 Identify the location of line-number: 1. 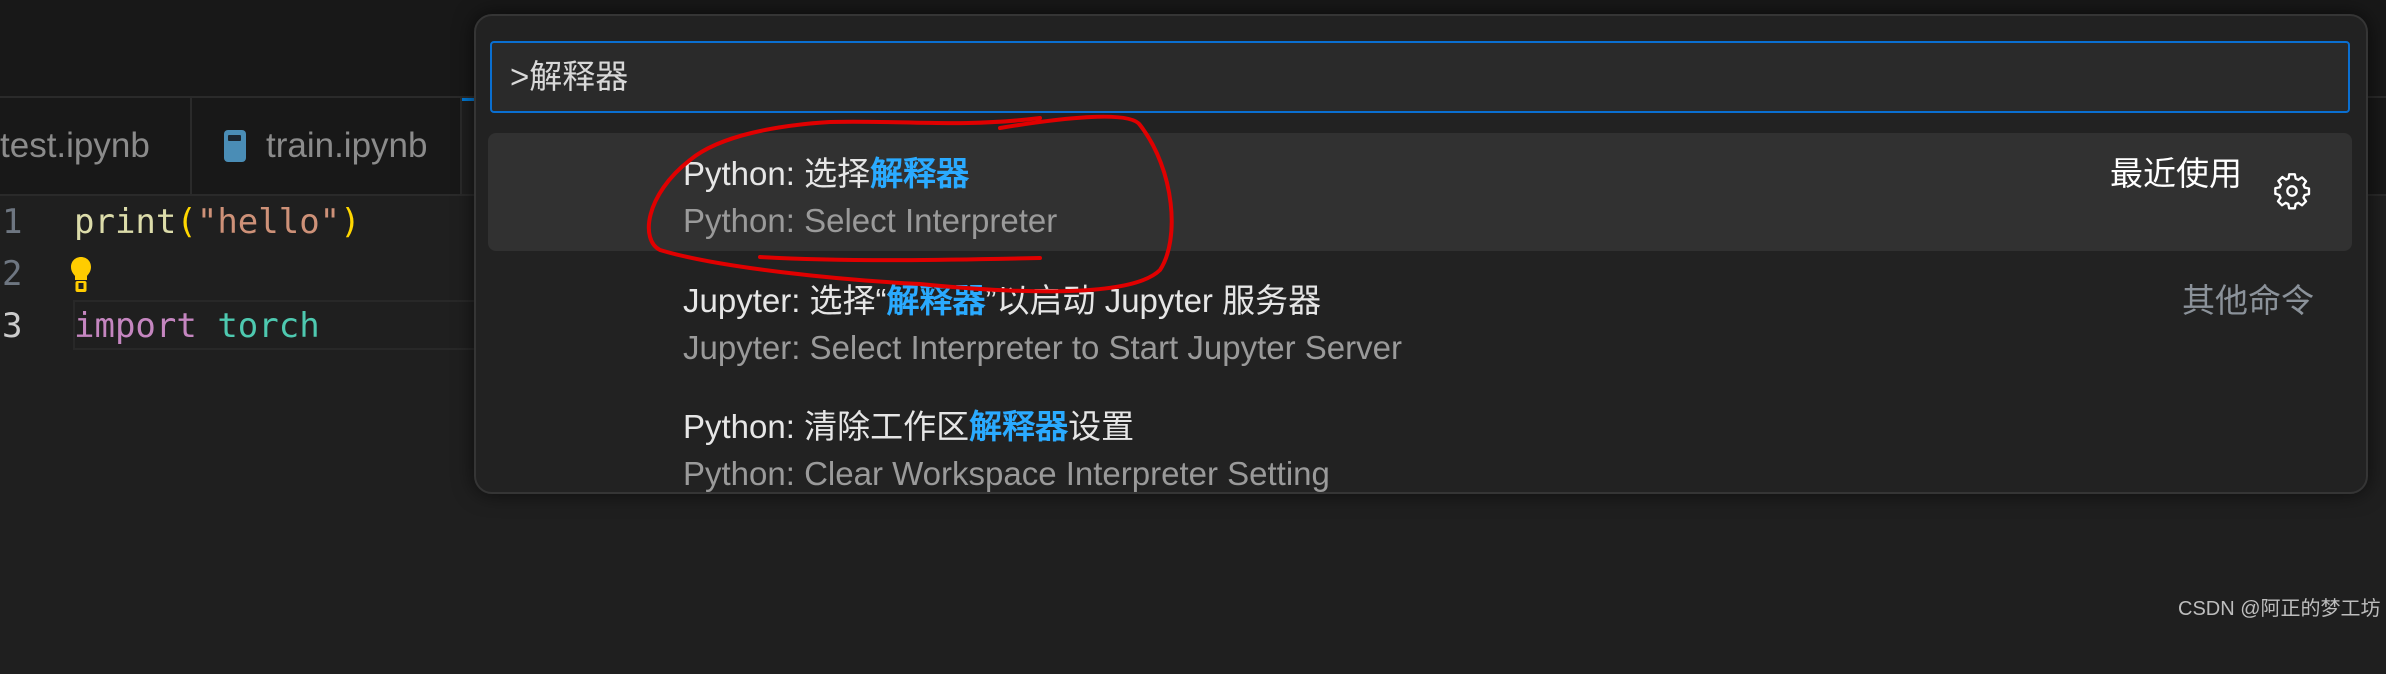
(12, 222).